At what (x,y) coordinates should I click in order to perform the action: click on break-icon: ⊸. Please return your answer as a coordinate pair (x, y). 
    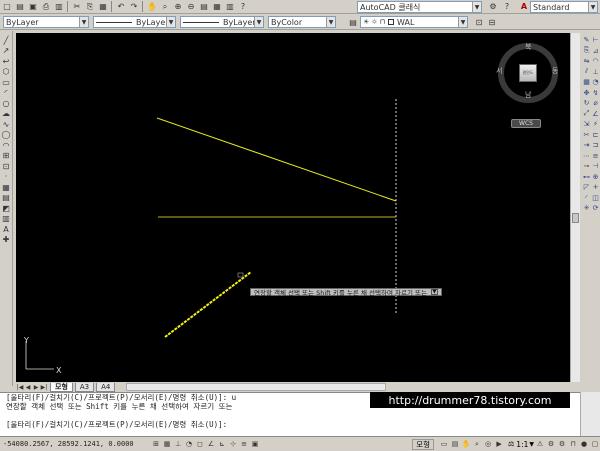
    Looking at the image, I should click on (586, 166).